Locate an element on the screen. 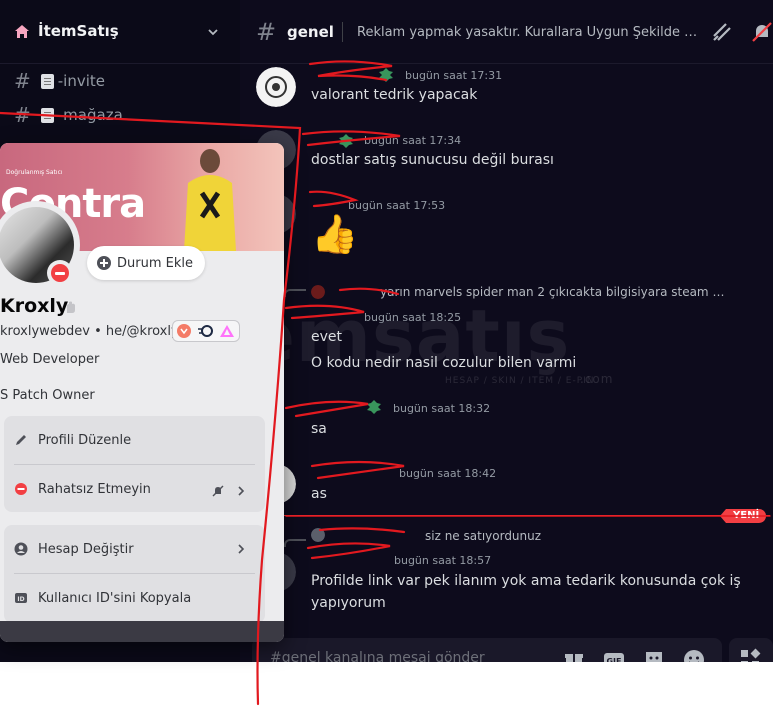 This screenshot has height=707, width=773. message-text: valorant tedrik yapacak is located at coordinates (394, 95).